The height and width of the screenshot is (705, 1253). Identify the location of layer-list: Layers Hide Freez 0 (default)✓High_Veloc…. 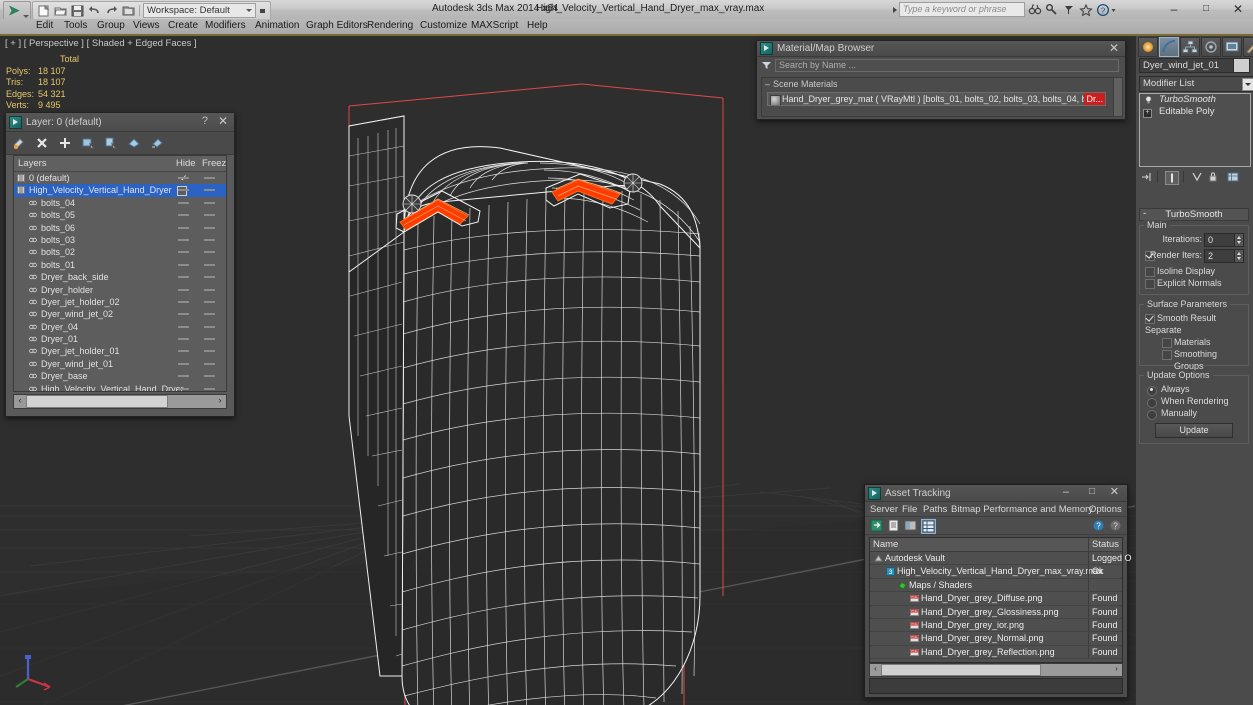
(120, 273).